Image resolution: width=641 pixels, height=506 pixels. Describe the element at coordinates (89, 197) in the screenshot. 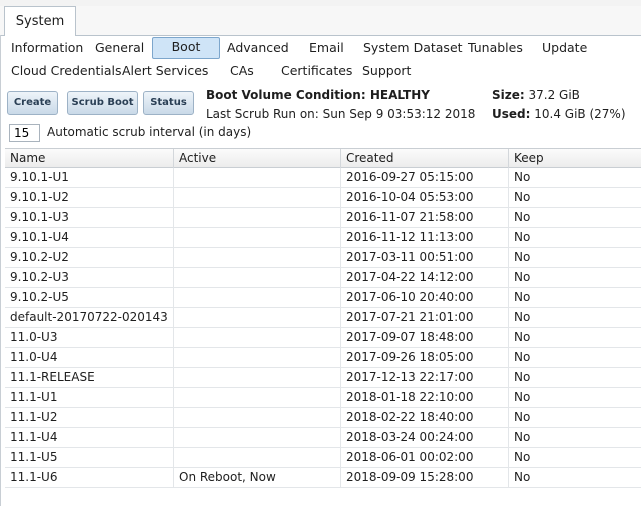

I see `cell-name: 9.10.1-U2` at that location.